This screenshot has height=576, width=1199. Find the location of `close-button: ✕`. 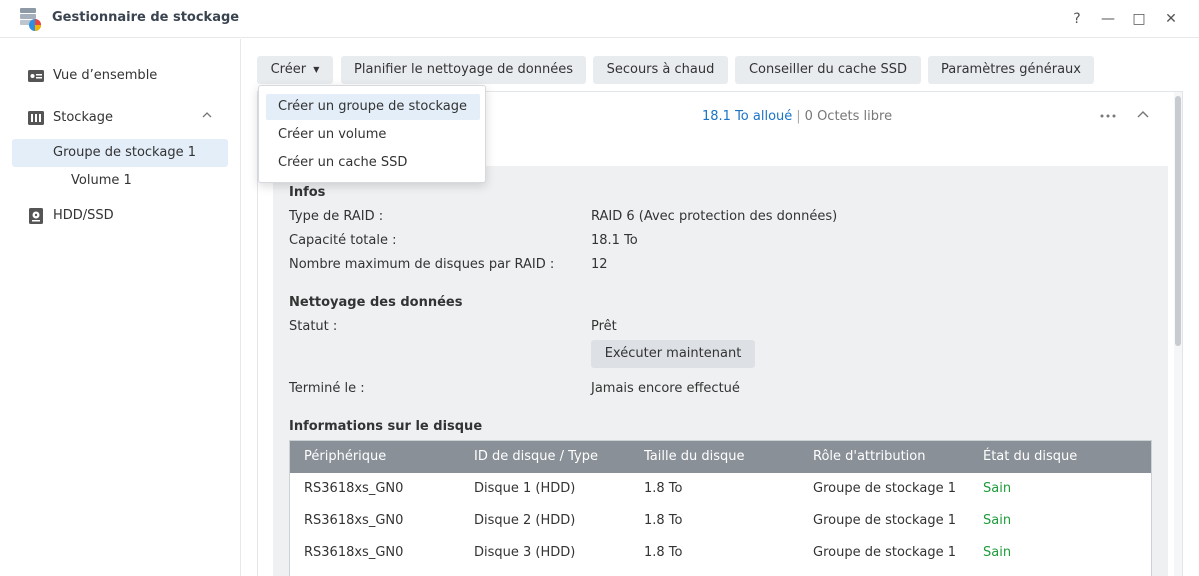

close-button: ✕ is located at coordinates (1171, 19).